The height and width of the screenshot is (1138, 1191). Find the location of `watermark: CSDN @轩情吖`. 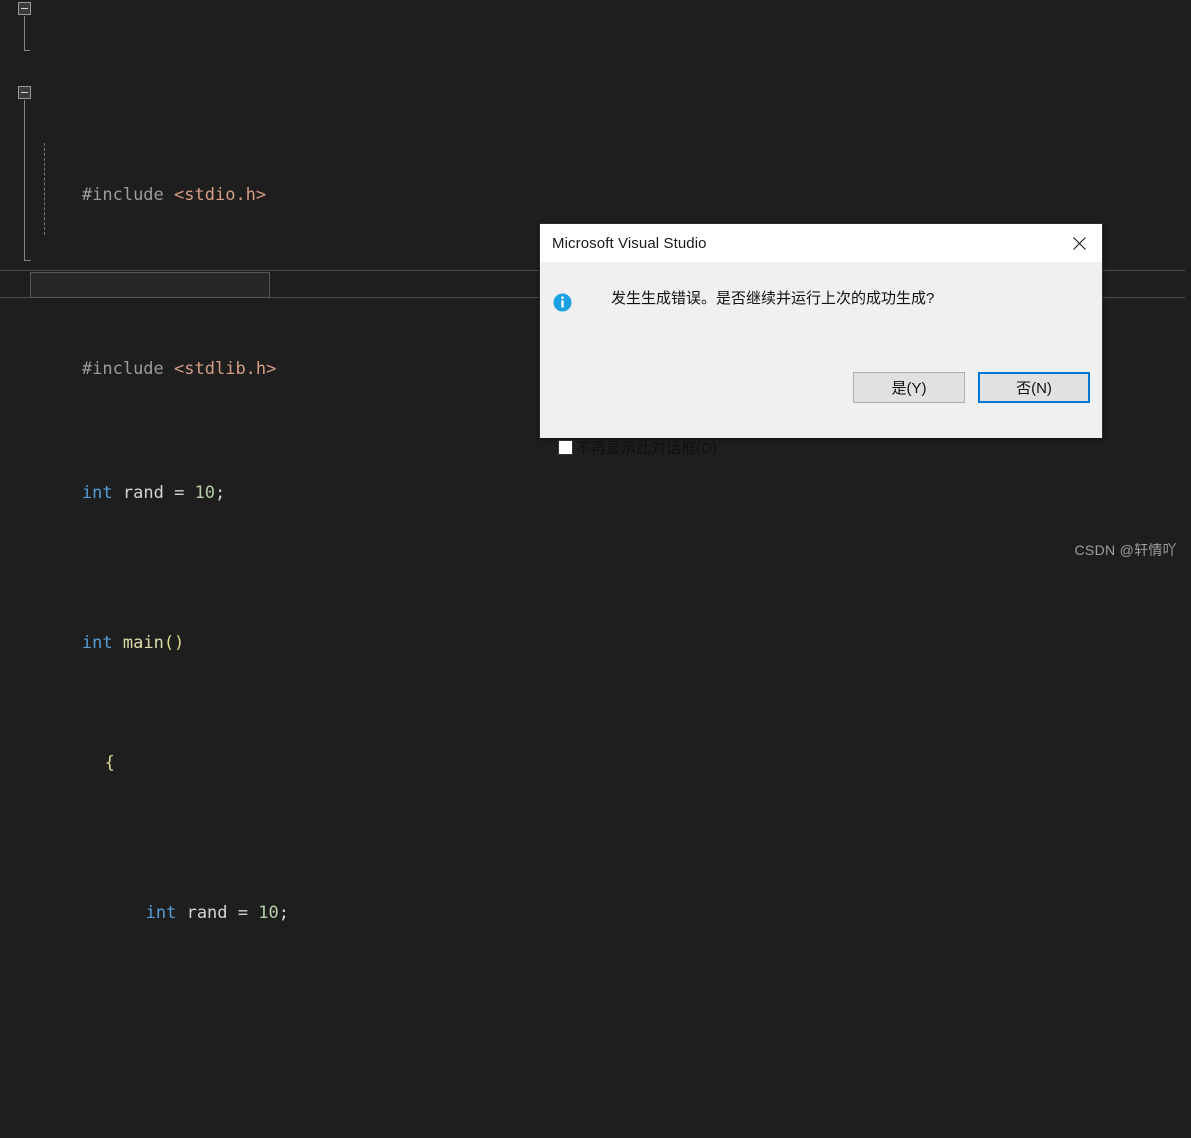

watermark: CSDN @轩情吖 is located at coordinates (1125, 550).